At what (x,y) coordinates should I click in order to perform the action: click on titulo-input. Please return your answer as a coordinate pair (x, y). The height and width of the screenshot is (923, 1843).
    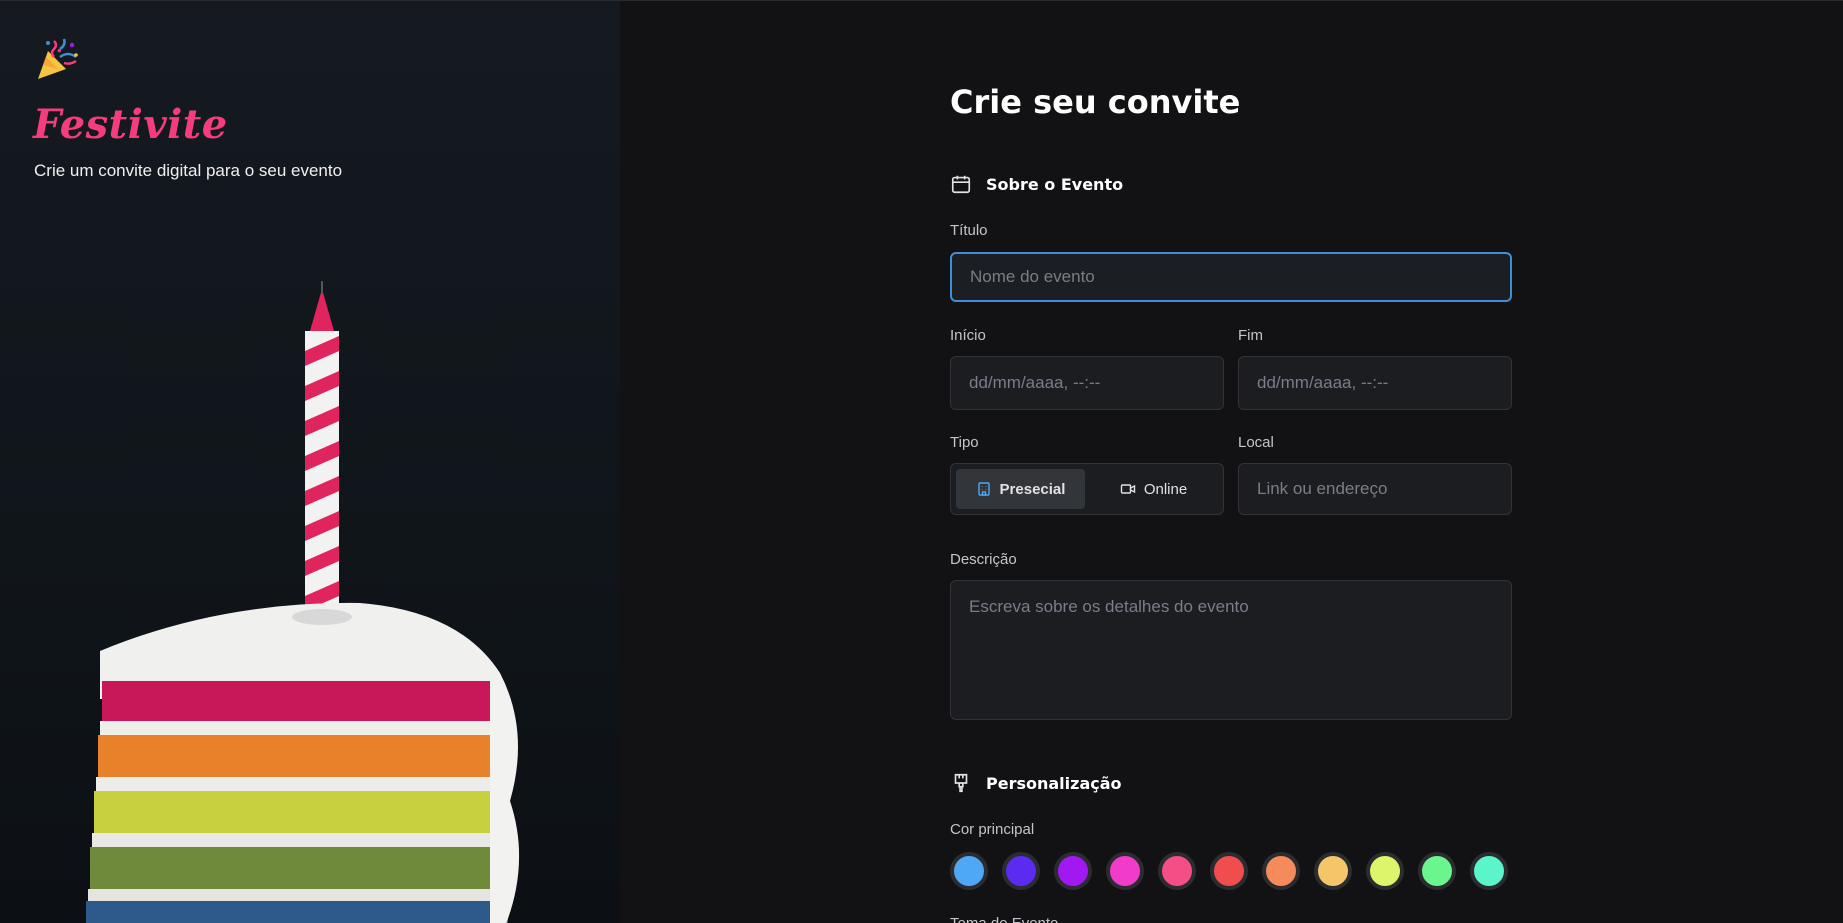
    Looking at the image, I should click on (1231, 277).